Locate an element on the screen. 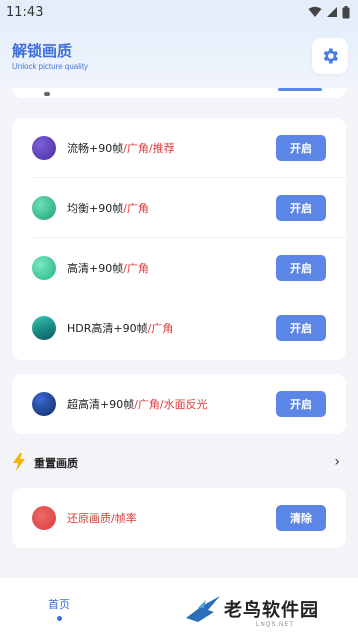 Image resolution: width=358 pixels, height=638 pixels. list-item: HDR高清+90帧/广角 开启 is located at coordinates (179, 328).